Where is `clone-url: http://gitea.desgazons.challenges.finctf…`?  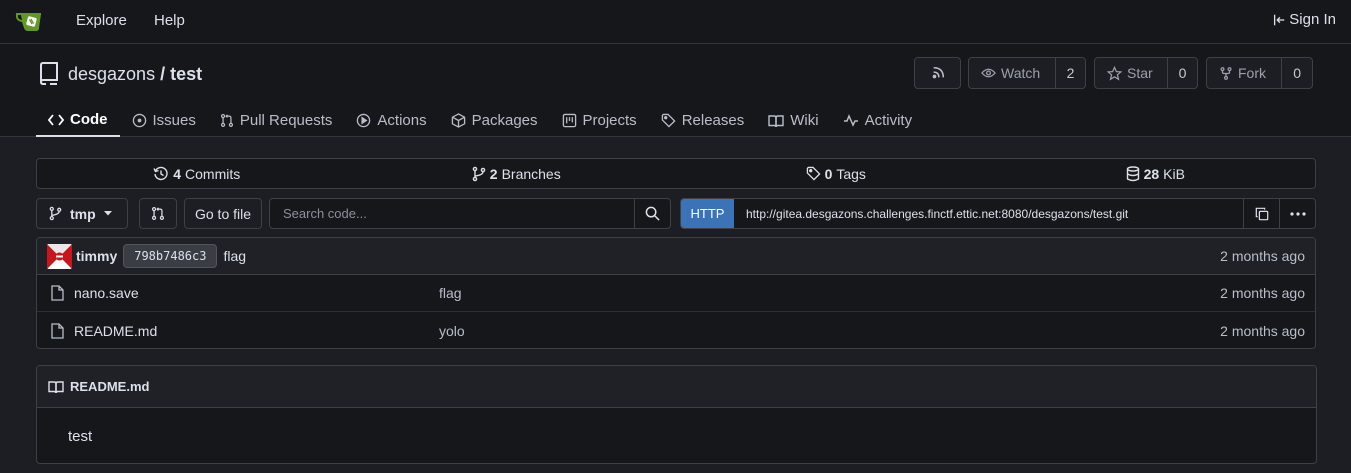 clone-url: http://gitea.desgazons.challenges.finctf… is located at coordinates (988, 213).